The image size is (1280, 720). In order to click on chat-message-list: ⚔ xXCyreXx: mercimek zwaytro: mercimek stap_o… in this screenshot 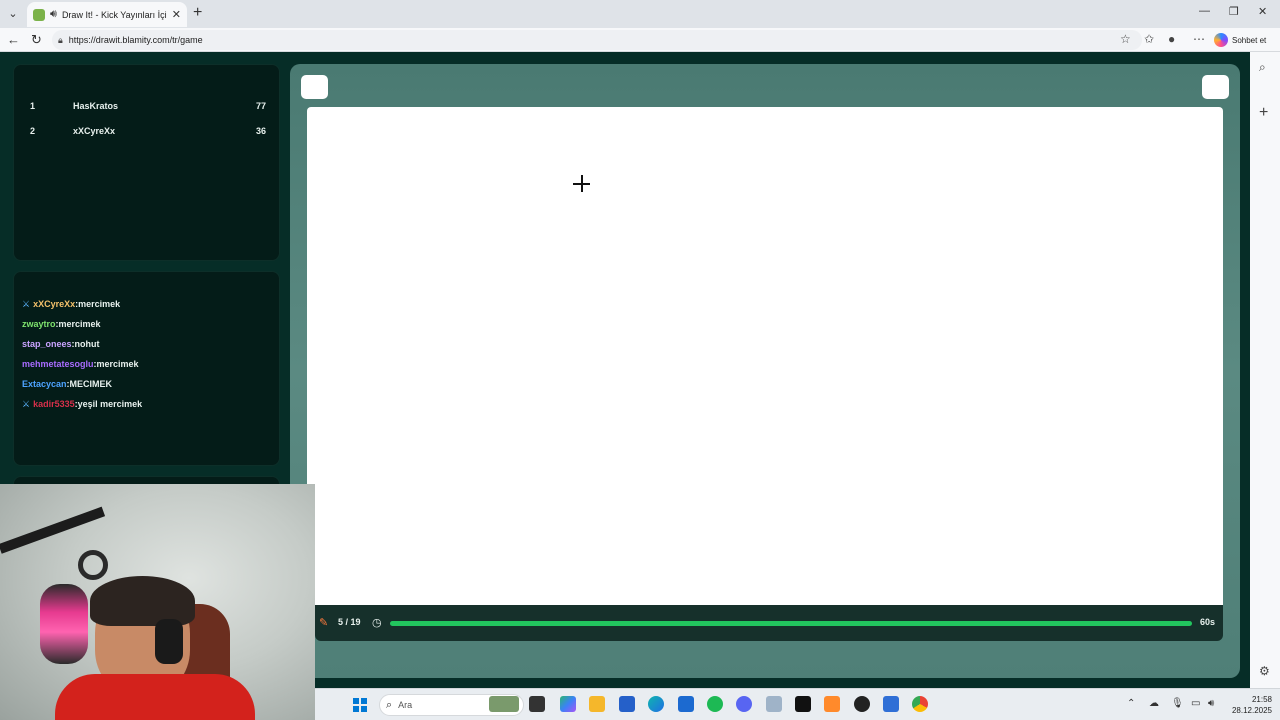, I will do `click(147, 357)`.